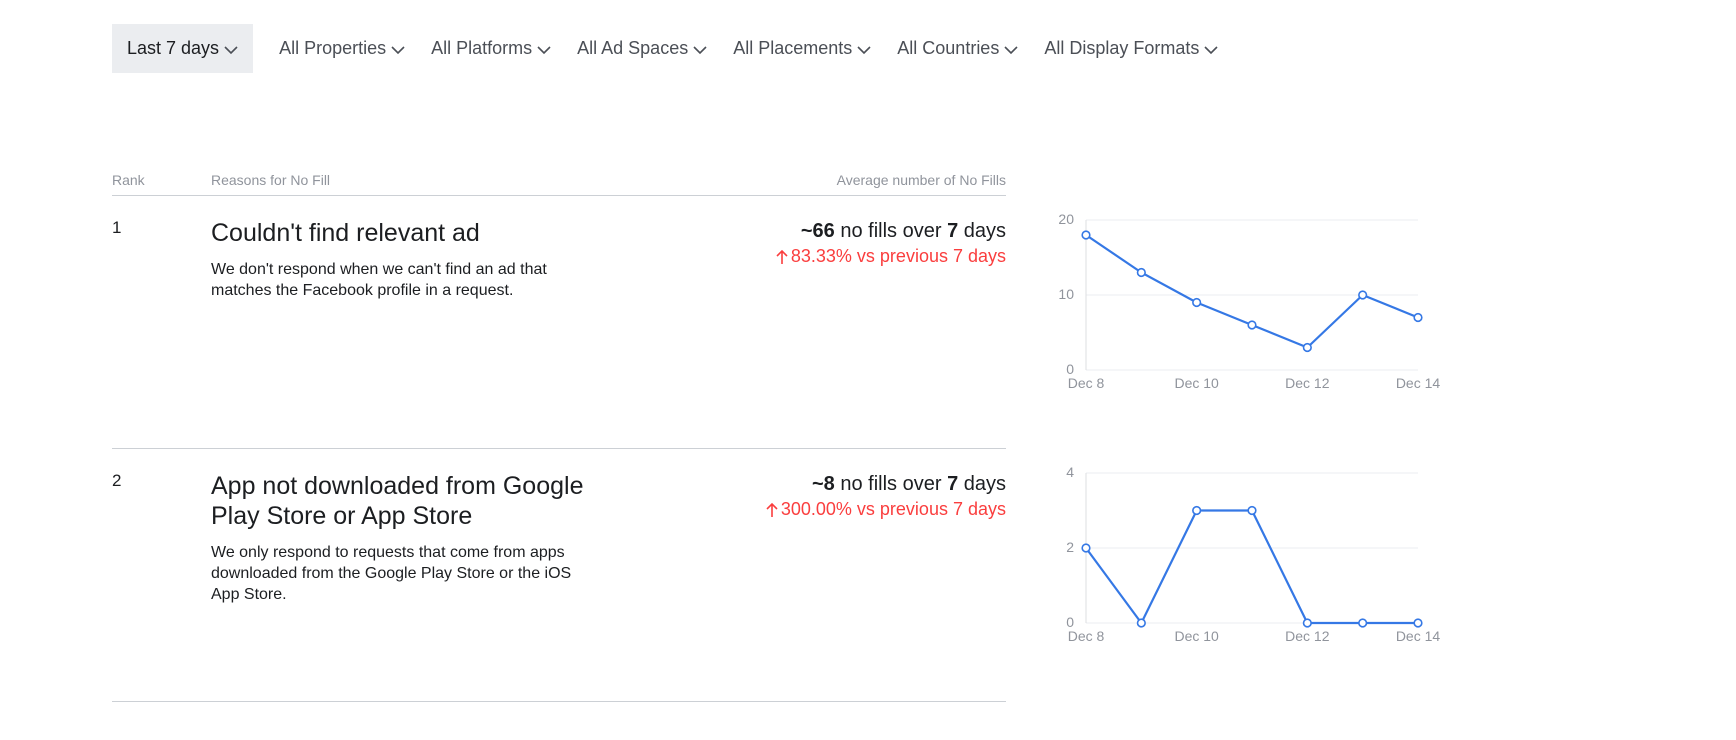 Image resolution: width=1736 pixels, height=740 pixels. I want to click on count-value: ~66, so click(817, 231).